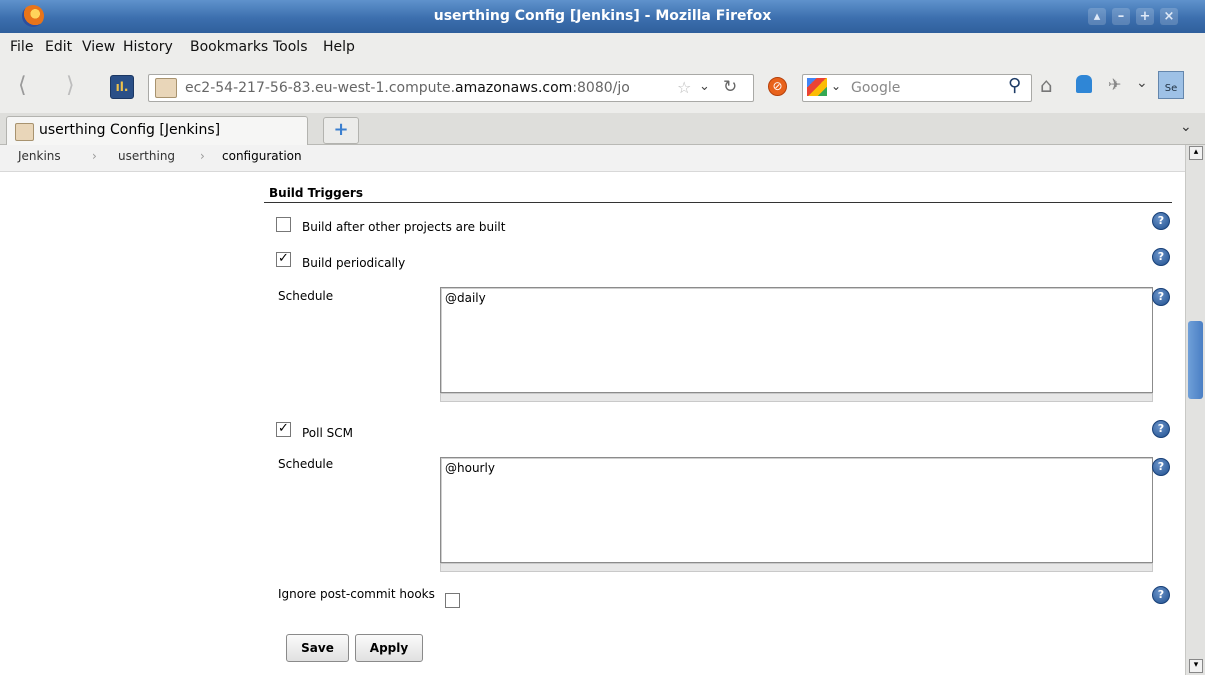 Image resolution: width=1205 pixels, height=675 pixels. I want to click on scroll-down-icon: ▾, so click(1196, 666).